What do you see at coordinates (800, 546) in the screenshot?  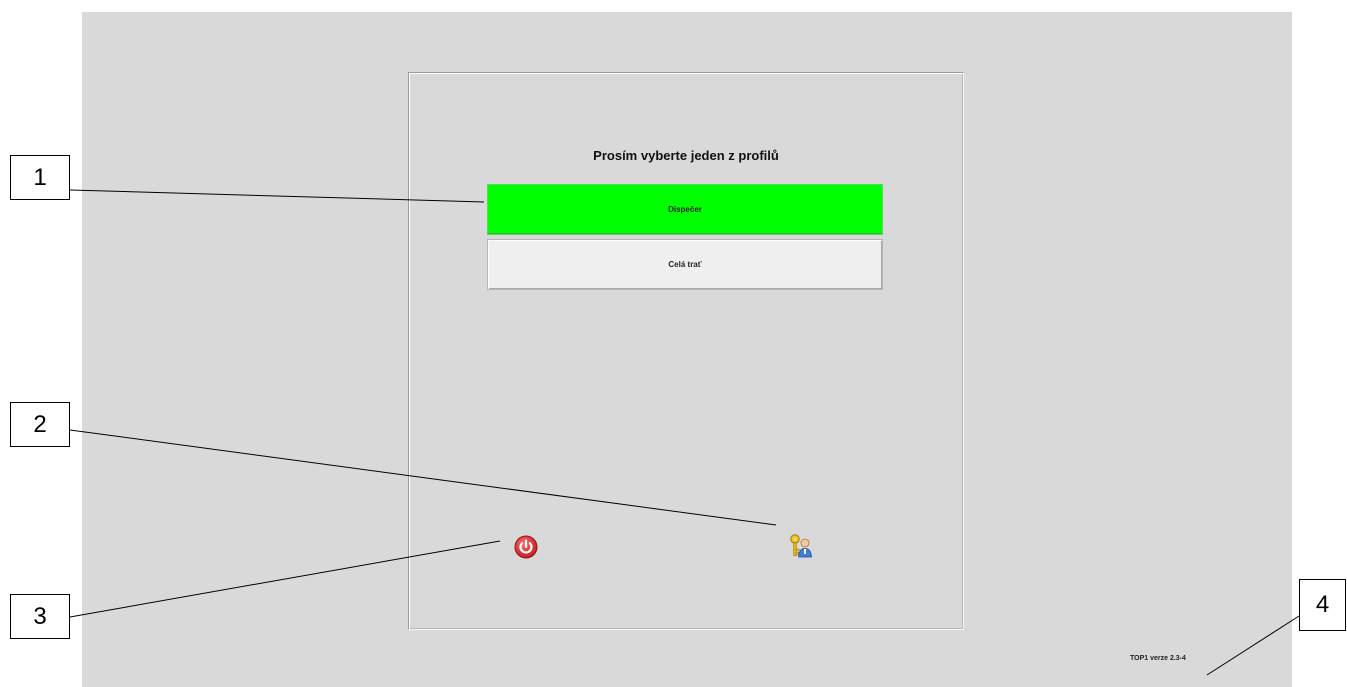 I see `user-key-icon` at bounding box center [800, 546].